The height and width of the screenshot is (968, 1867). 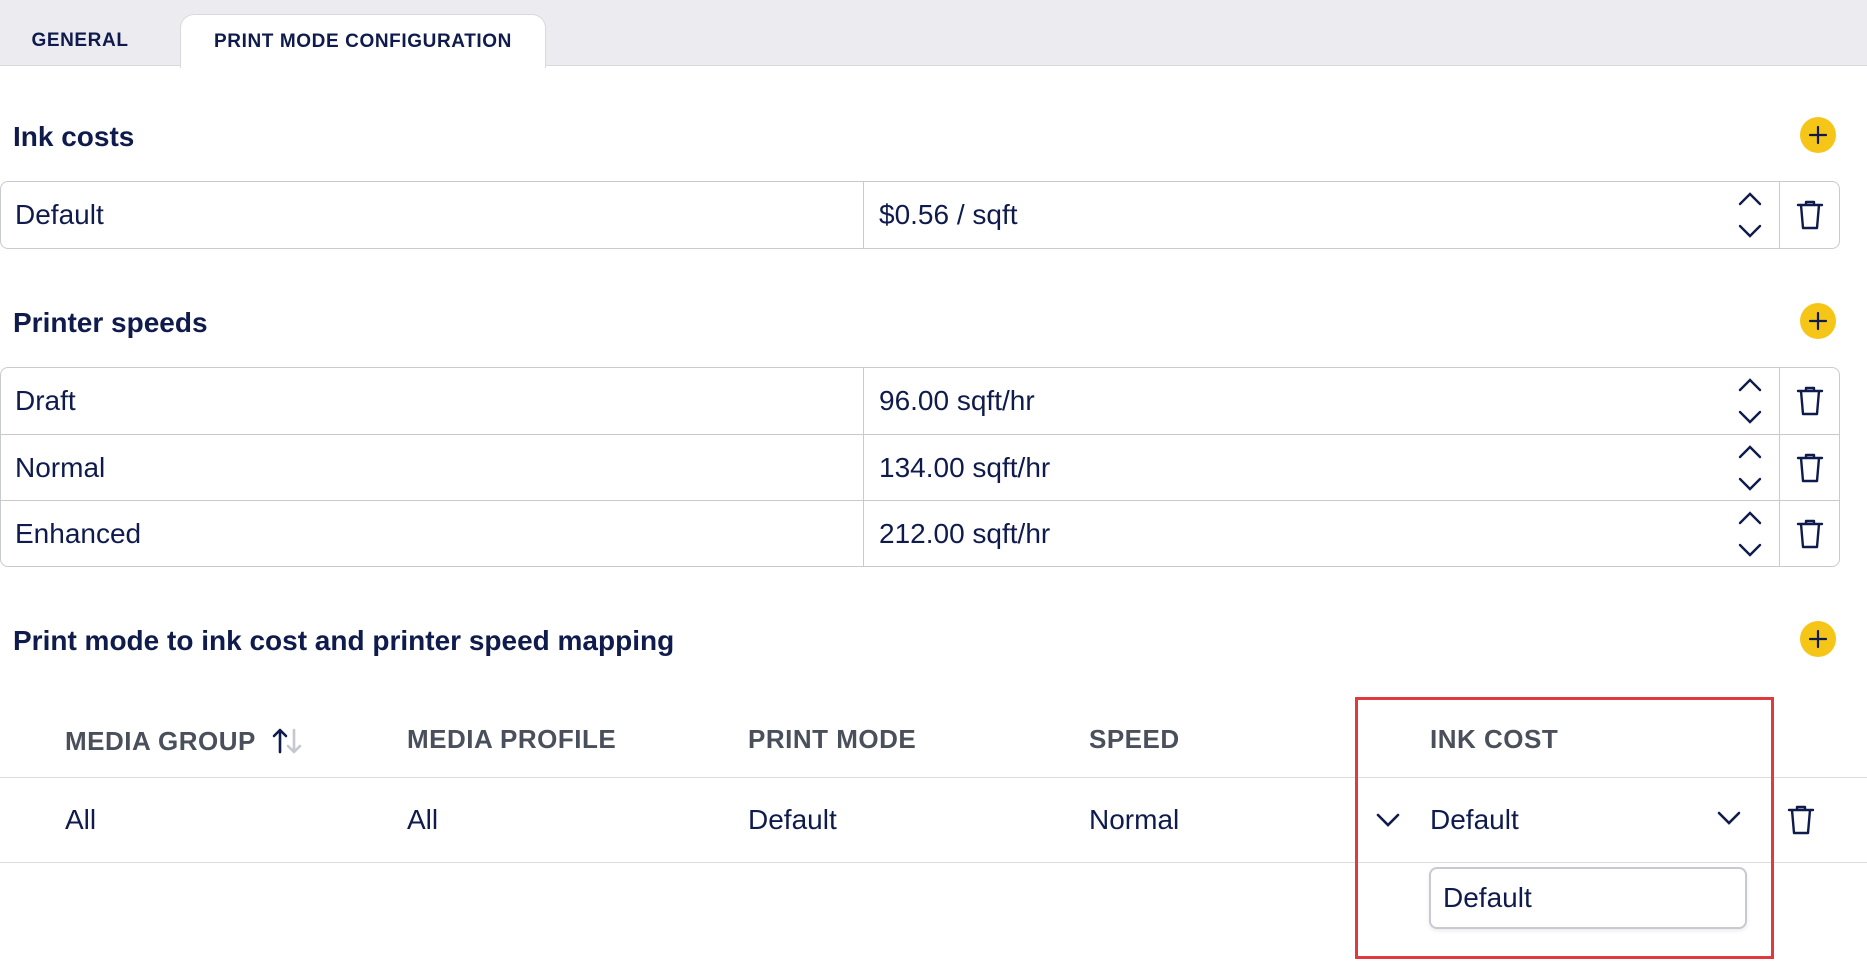 I want to click on printer-speed-value: 96.00 sqft/hr, so click(x=957, y=400).